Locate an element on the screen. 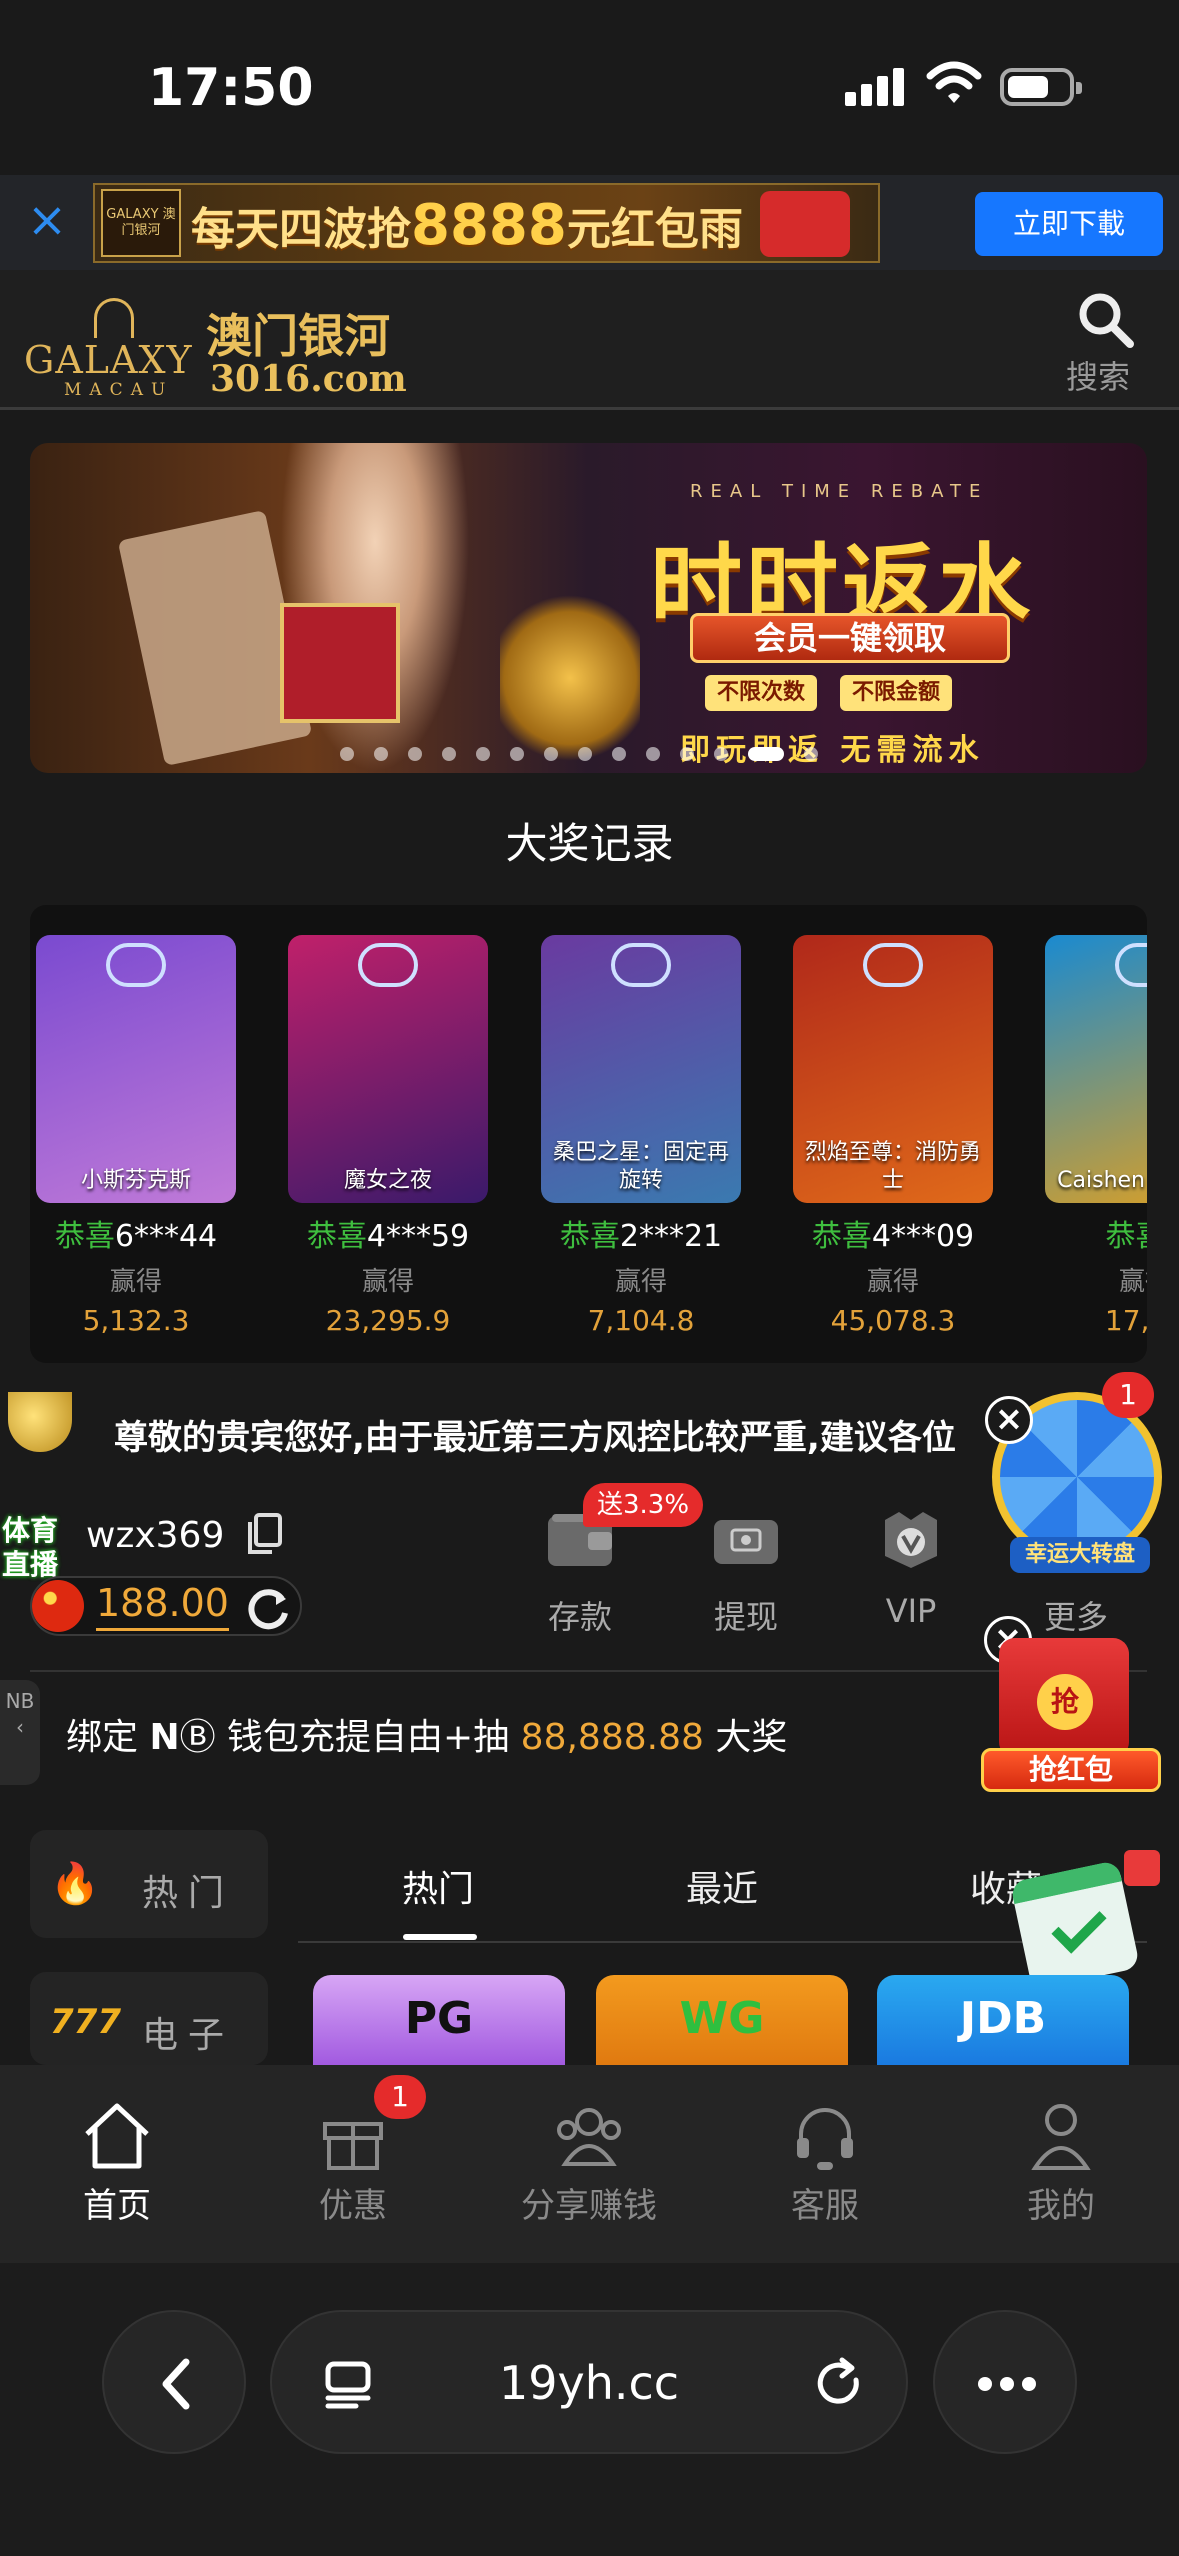 The width and height of the screenshot is (1179, 2556). ellipsis-icon is located at coordinates (1007, 2384).